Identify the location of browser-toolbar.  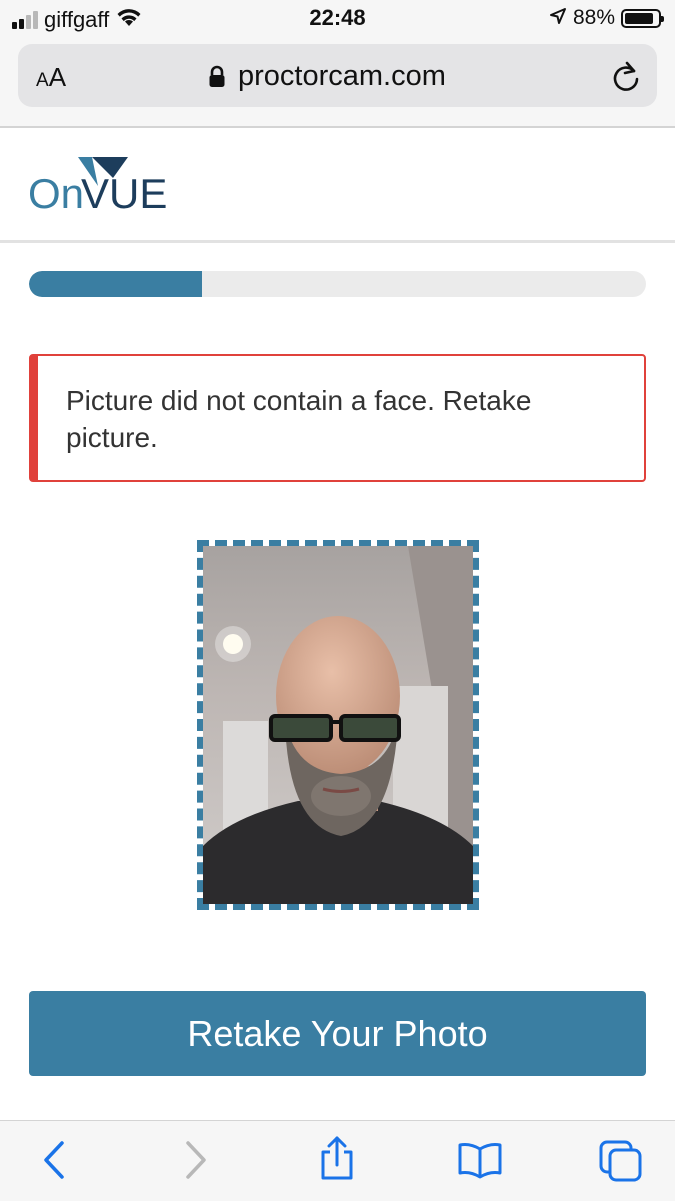
(337, 1160).